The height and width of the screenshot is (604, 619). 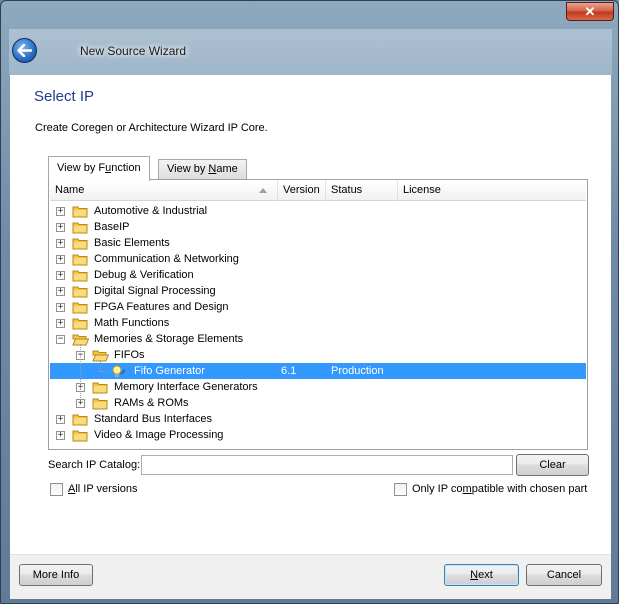 What do you see at coordinates (151, 403) in the screenshot?
I see `tree-item-label: RAMs & ROMs` at bounding box center [151, 403].